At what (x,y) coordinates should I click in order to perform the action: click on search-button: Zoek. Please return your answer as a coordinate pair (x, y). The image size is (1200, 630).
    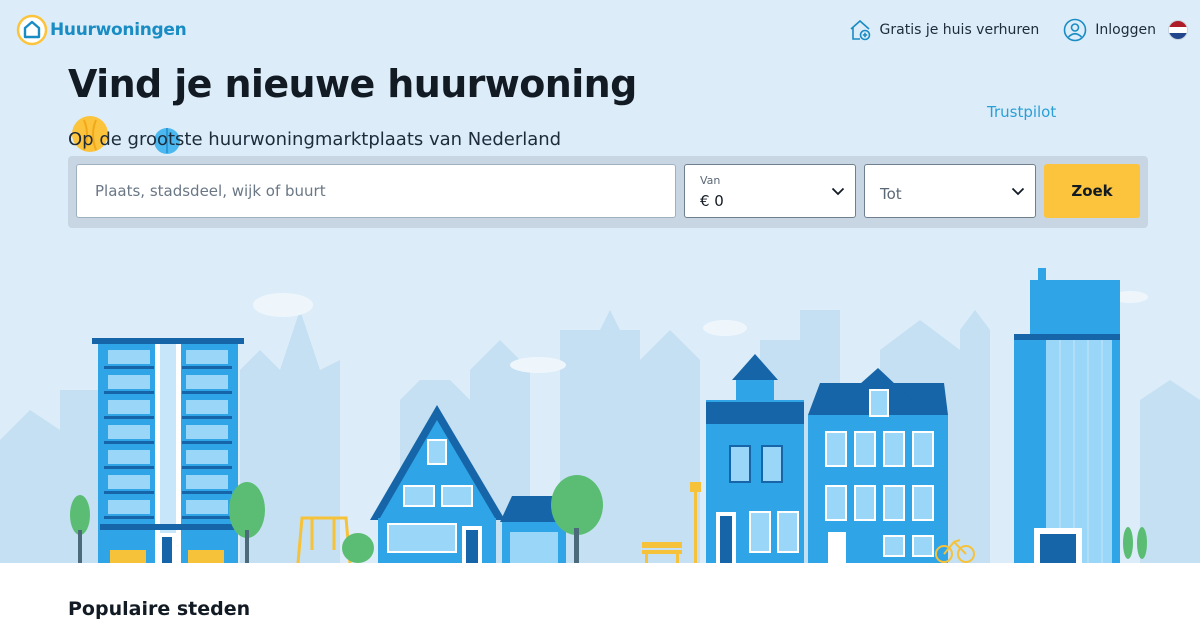
    Looking at the image, I should click on (1092, 191).